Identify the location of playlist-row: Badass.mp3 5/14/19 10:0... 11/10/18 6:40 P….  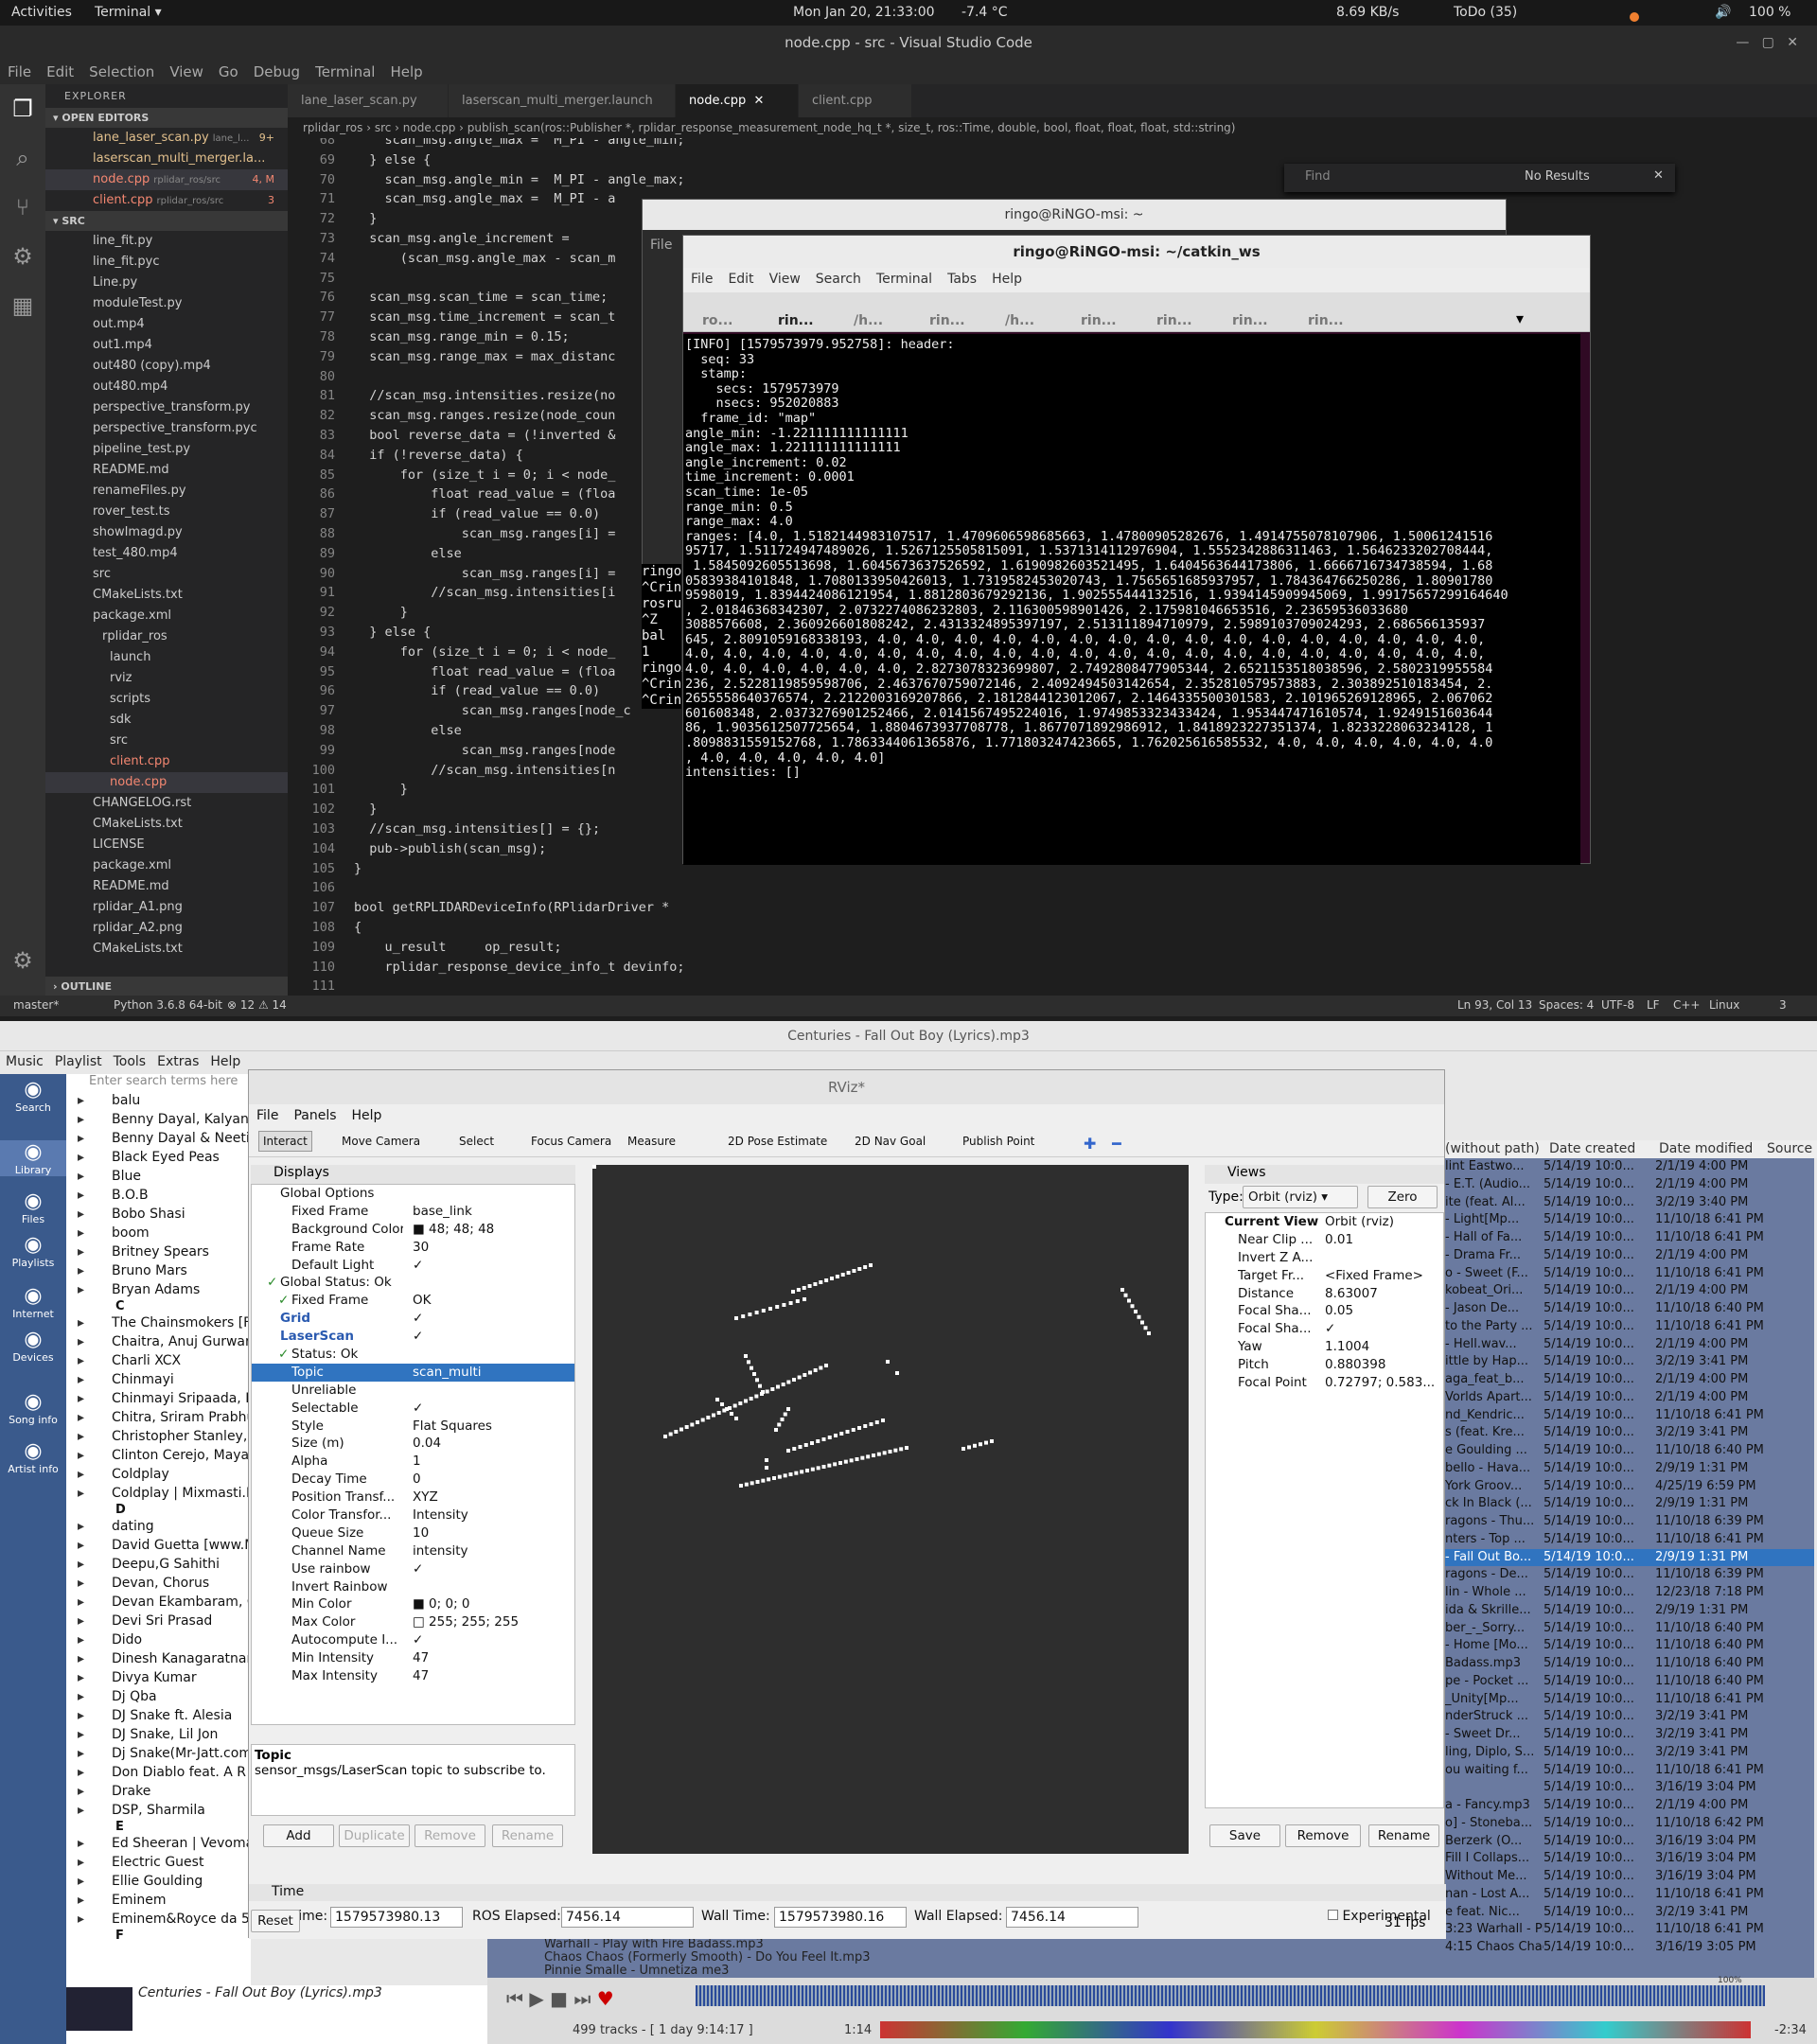
(1629, 1664).